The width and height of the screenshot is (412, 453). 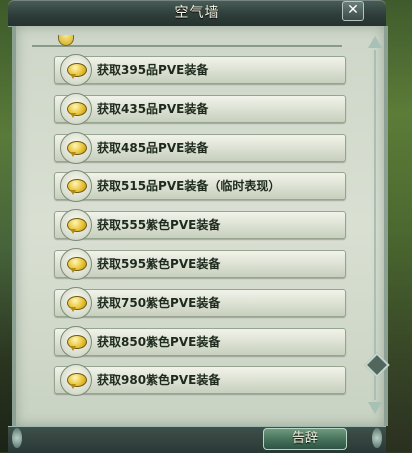 I want to click on close-button: ✕, so click(x=353, y=11).